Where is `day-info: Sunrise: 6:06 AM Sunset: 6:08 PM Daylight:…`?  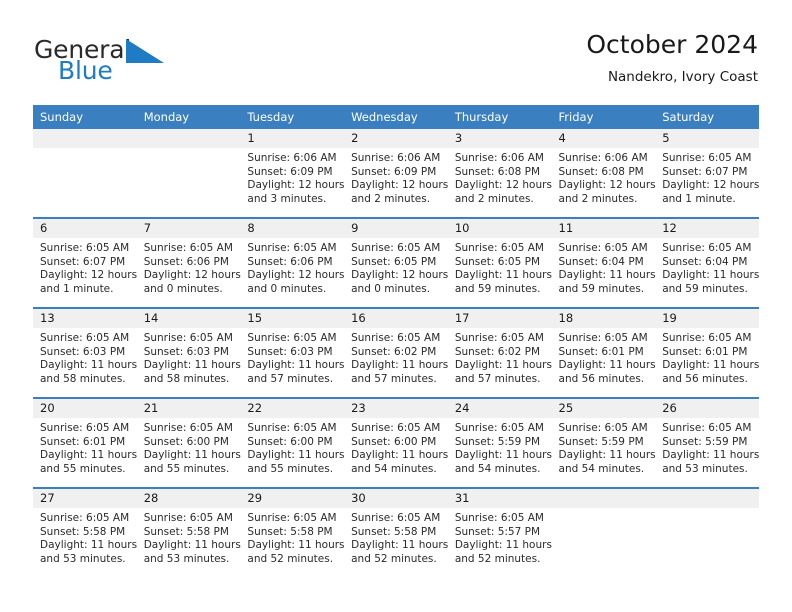 day-info: Sunrise: 6:06 AM Sunset: 6:08 PM Daylight:… is located at coordinates (604, 177).